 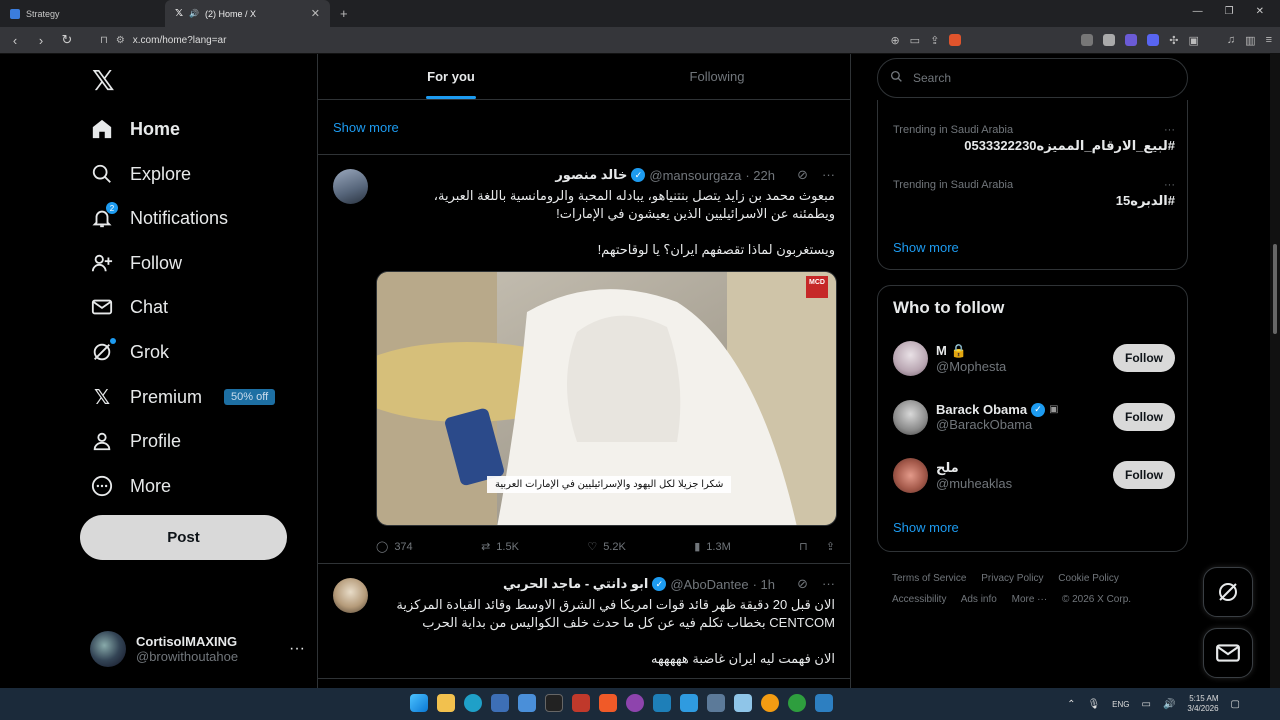 I want to click on sidebar-toggle-icon: ▣, so click(x=1194, y=40).